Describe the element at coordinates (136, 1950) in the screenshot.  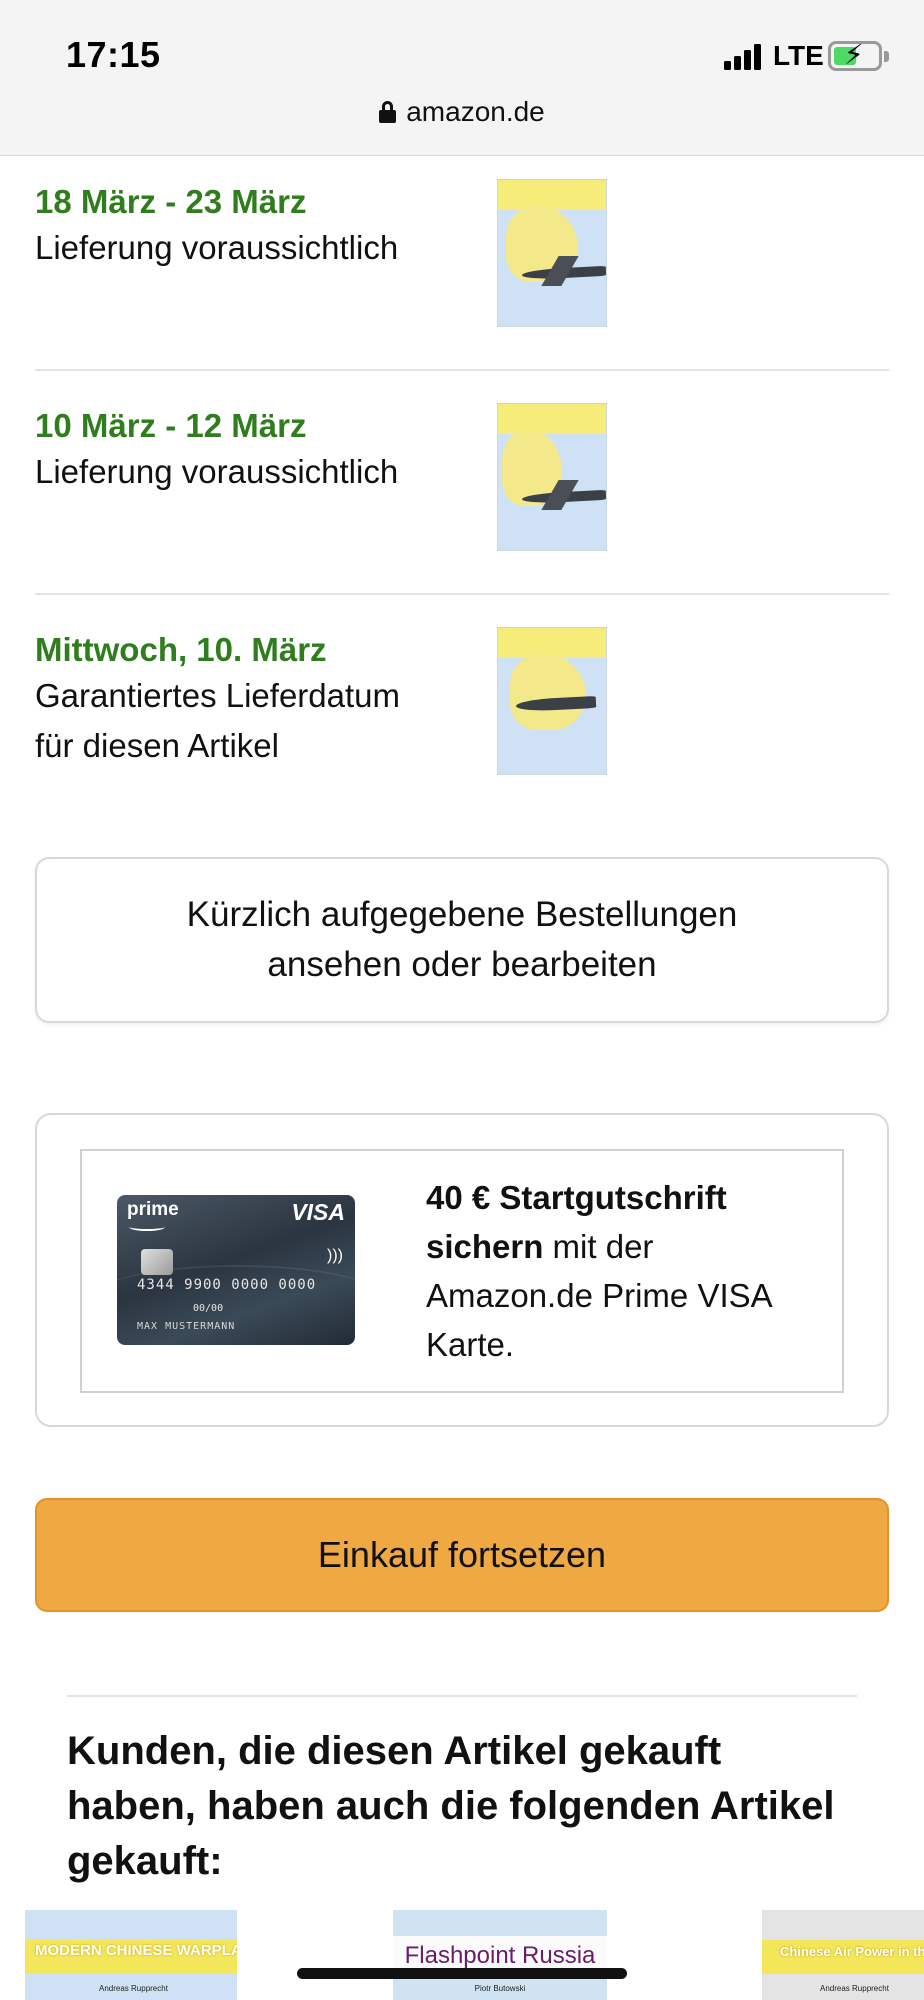
I see `cover-title: MODERN CHINESE WARPLANES` at that location.